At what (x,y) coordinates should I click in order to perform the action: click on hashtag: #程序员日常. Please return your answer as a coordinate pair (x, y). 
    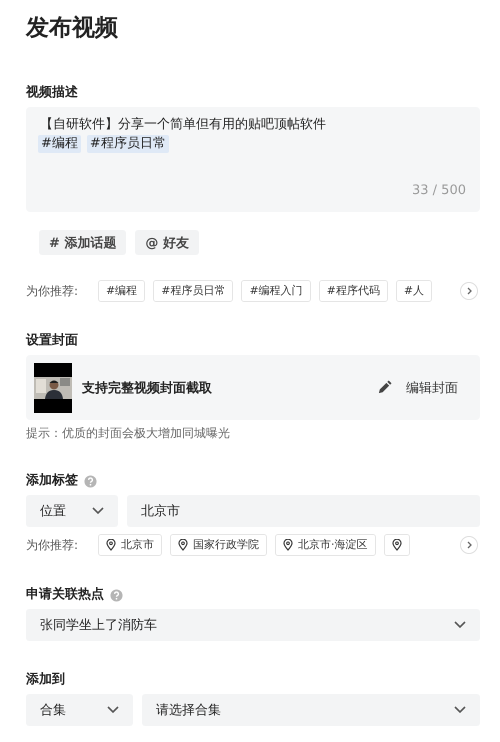
    Looking at the image, I should click on (127, 144).